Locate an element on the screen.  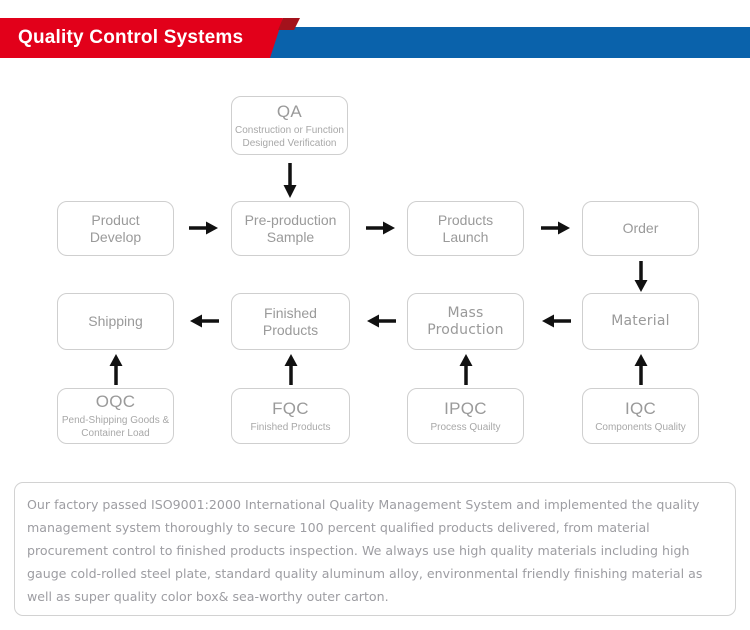
arrow-iqc-to-material is located at coordinates (641, 369).